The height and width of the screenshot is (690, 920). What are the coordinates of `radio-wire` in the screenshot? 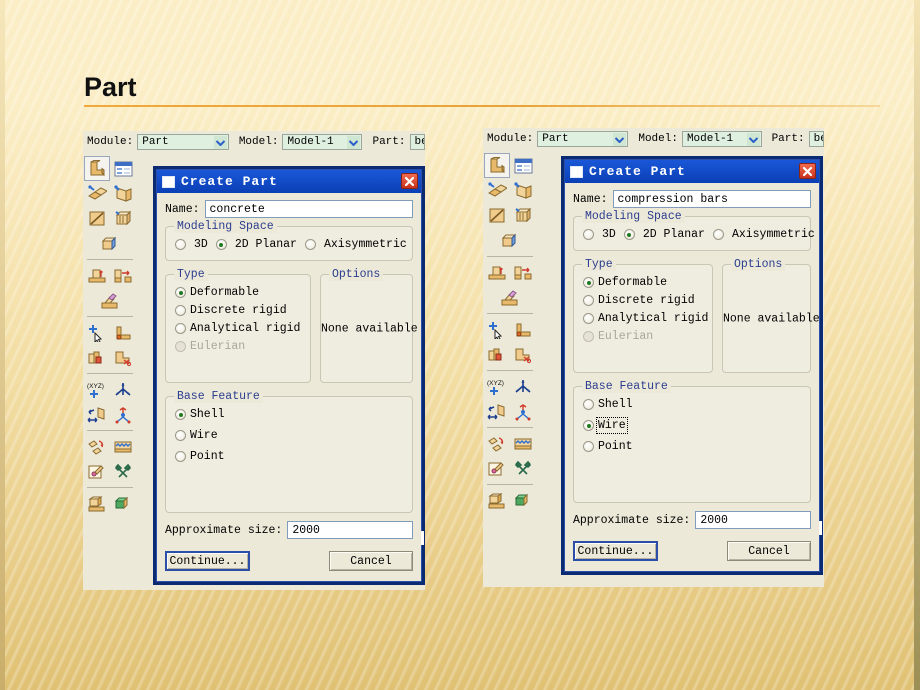 It's located at (588, 425).